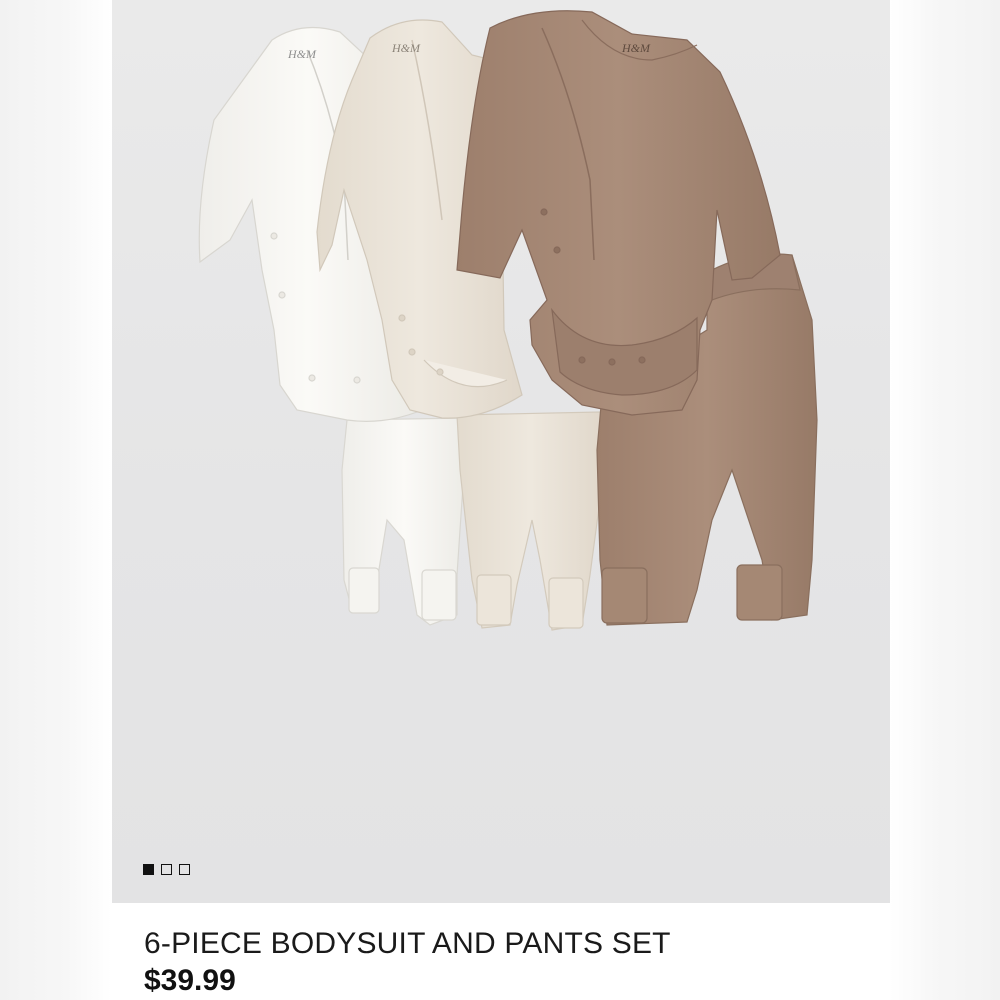 Image resolution: width=1000 pixels, height=1000 pixels. Describe the element at coordinates (945, 500) in the screenshot. I see `right-backdrop` at that location.